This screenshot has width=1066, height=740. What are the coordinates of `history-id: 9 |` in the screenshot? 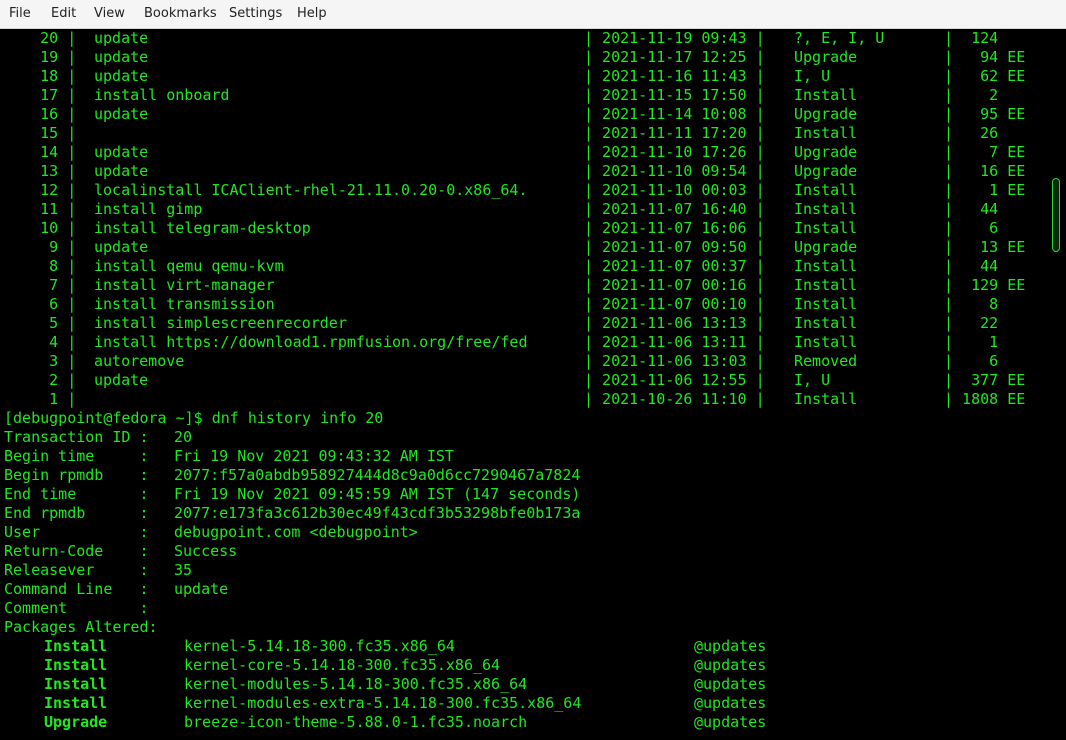 It's located at (40, 247).